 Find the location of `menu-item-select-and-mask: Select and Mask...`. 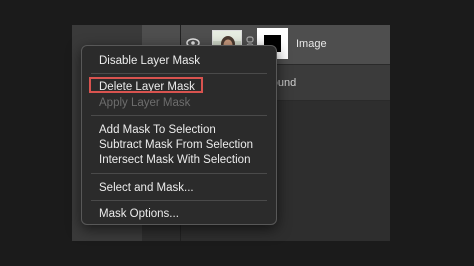

menu-item-select-and-mask: Select and Mask... is located at coordinates (146, 188).